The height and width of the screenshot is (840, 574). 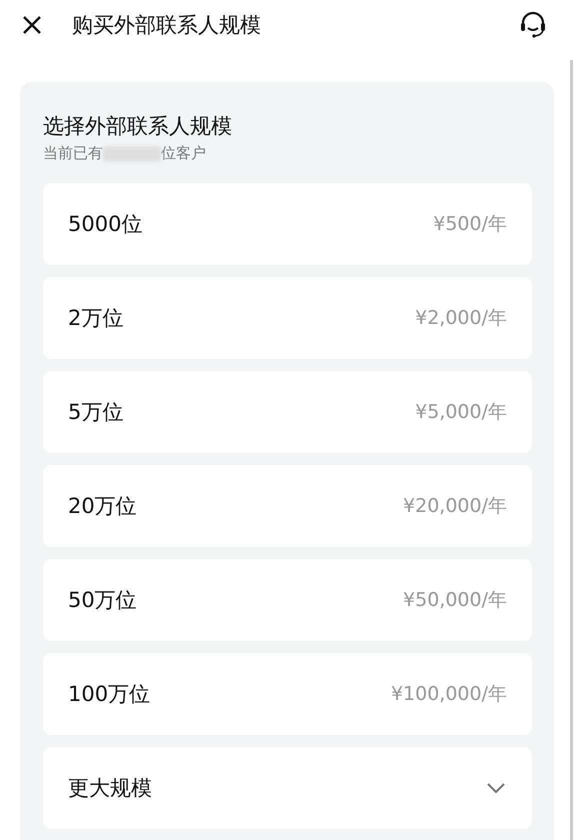 I want to click on option-item: 5万位 ¥5,000/年, so click(x=287, y=412).